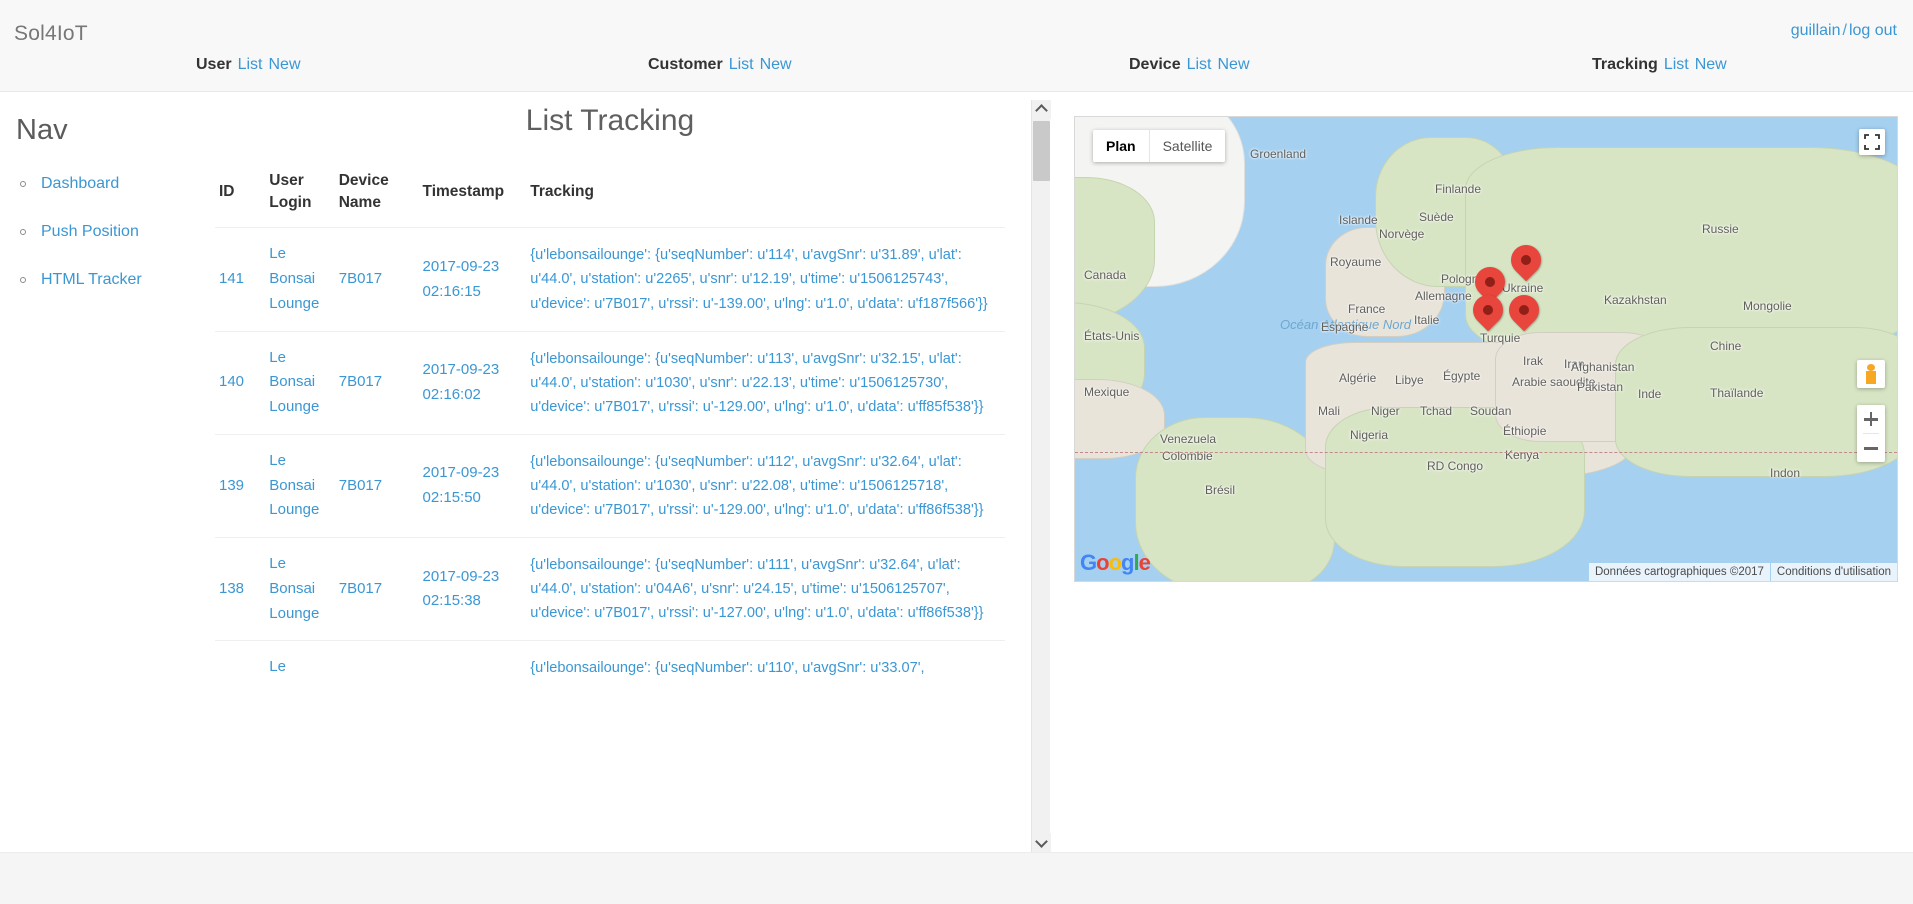  Describe the element at coordinates (1676, 64) in the screenshot. I see `nav-tracking-list-link: List` at that location.